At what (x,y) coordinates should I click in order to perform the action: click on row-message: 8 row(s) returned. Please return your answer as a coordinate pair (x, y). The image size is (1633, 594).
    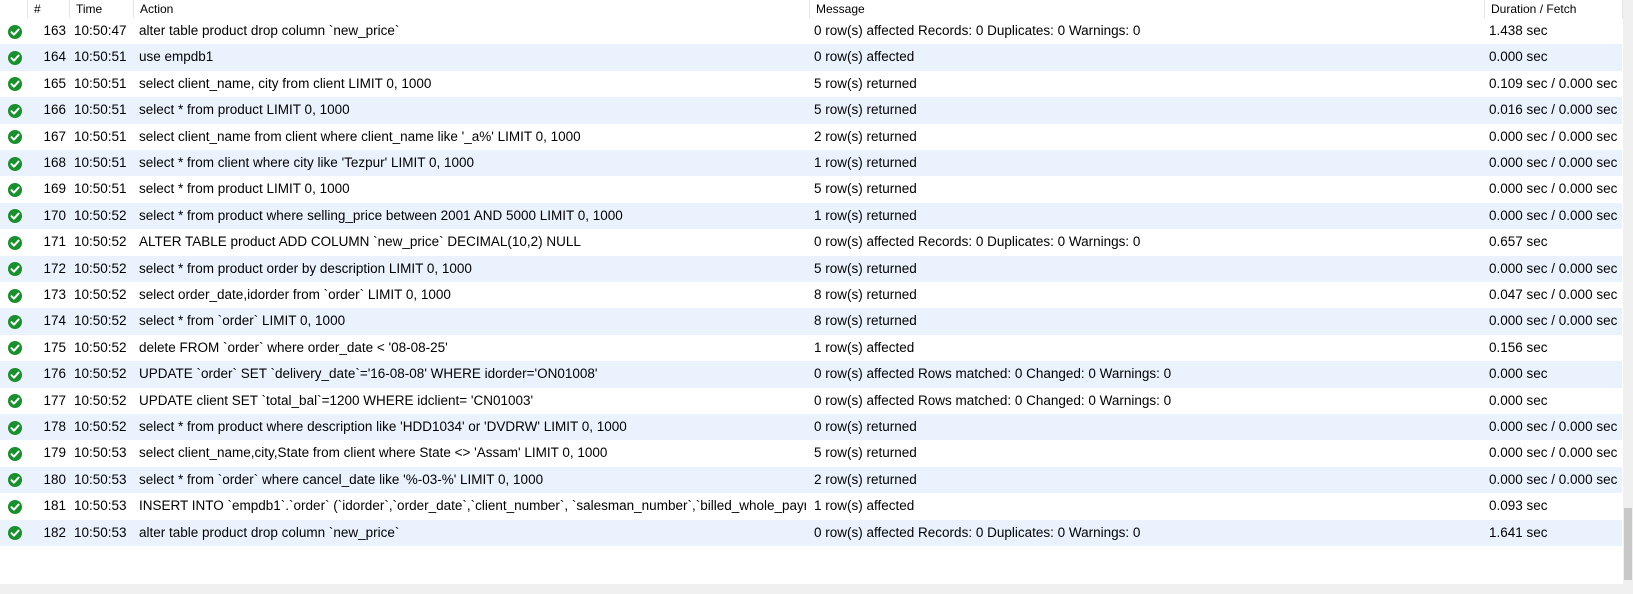
    Looking at the image, I should click on (865, 294).